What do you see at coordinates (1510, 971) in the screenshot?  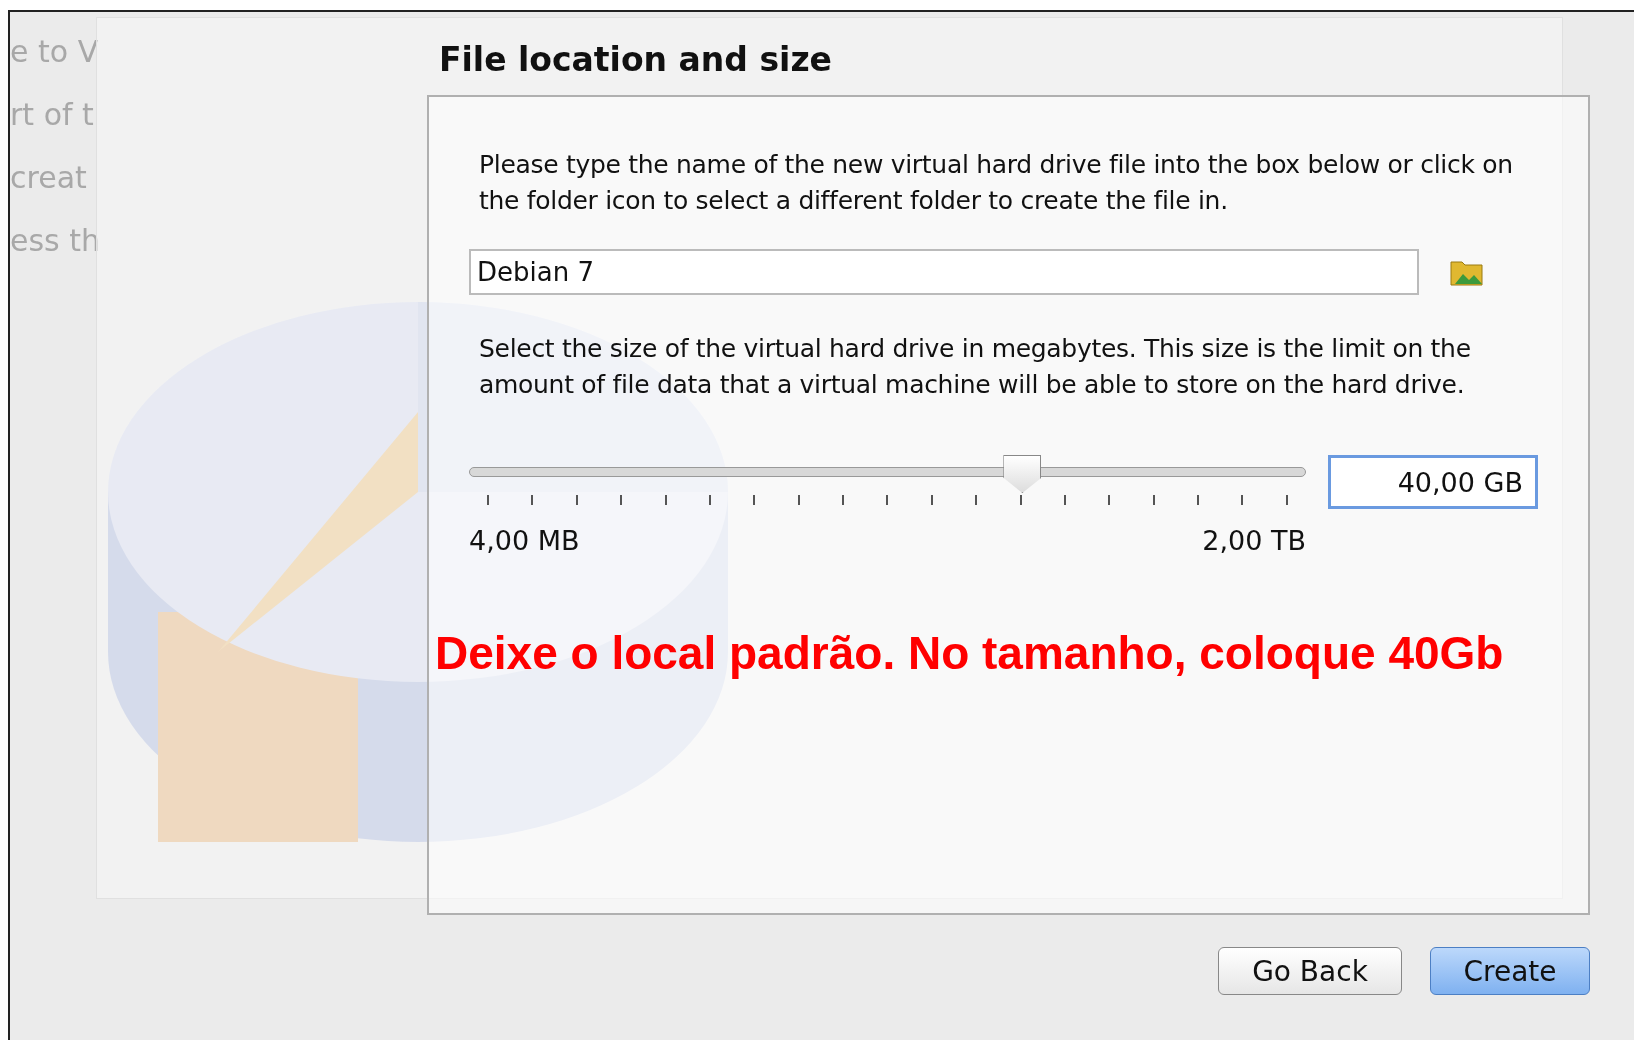 I see `create-button: Create` at bounding box center [1510, 971].